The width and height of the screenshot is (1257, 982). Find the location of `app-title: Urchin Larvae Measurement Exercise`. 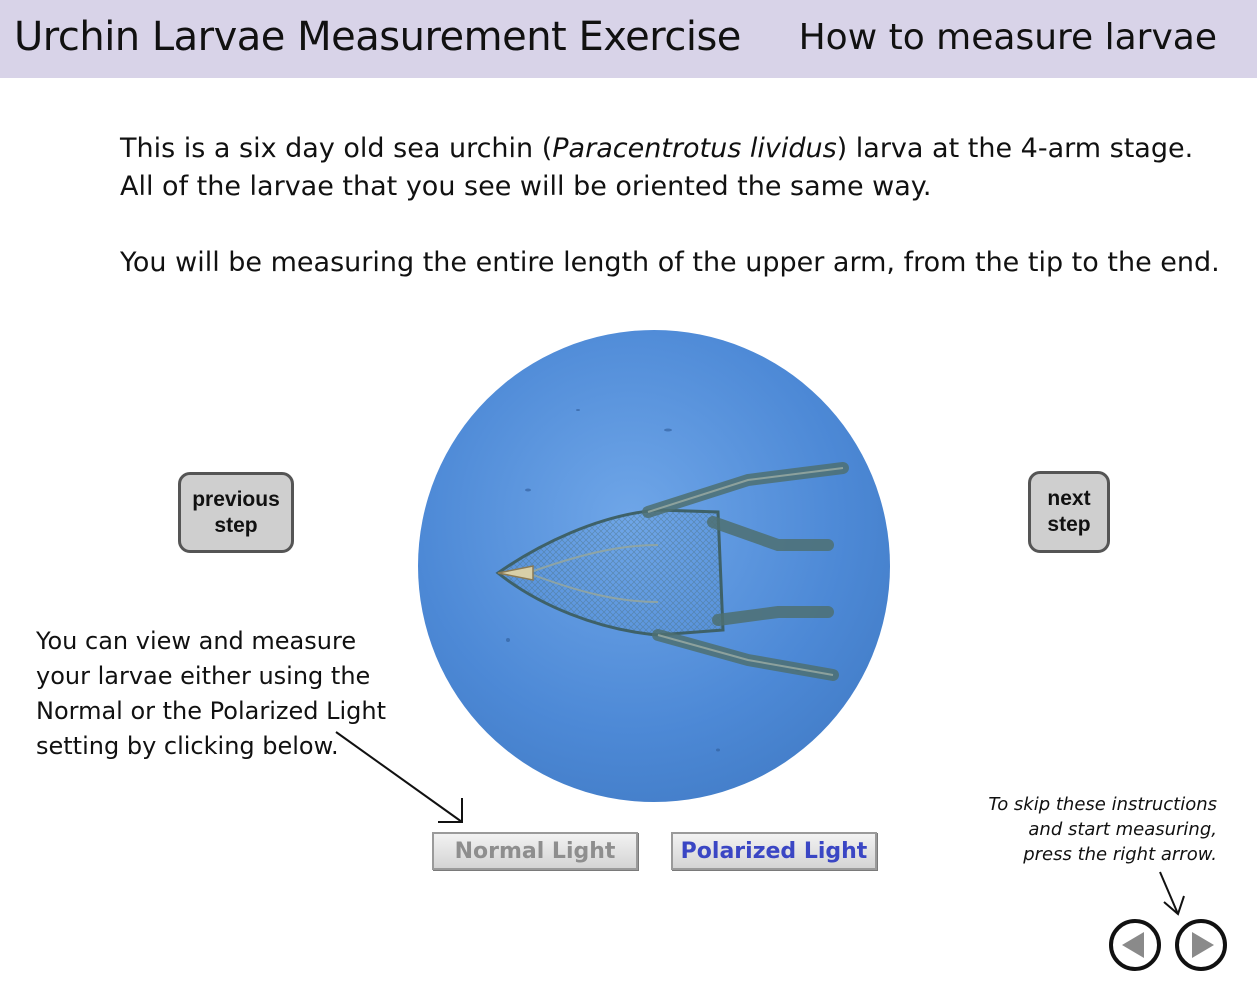

app-title: Urchin Larvae Measurement Exercise is located at coordinates (377, 37).